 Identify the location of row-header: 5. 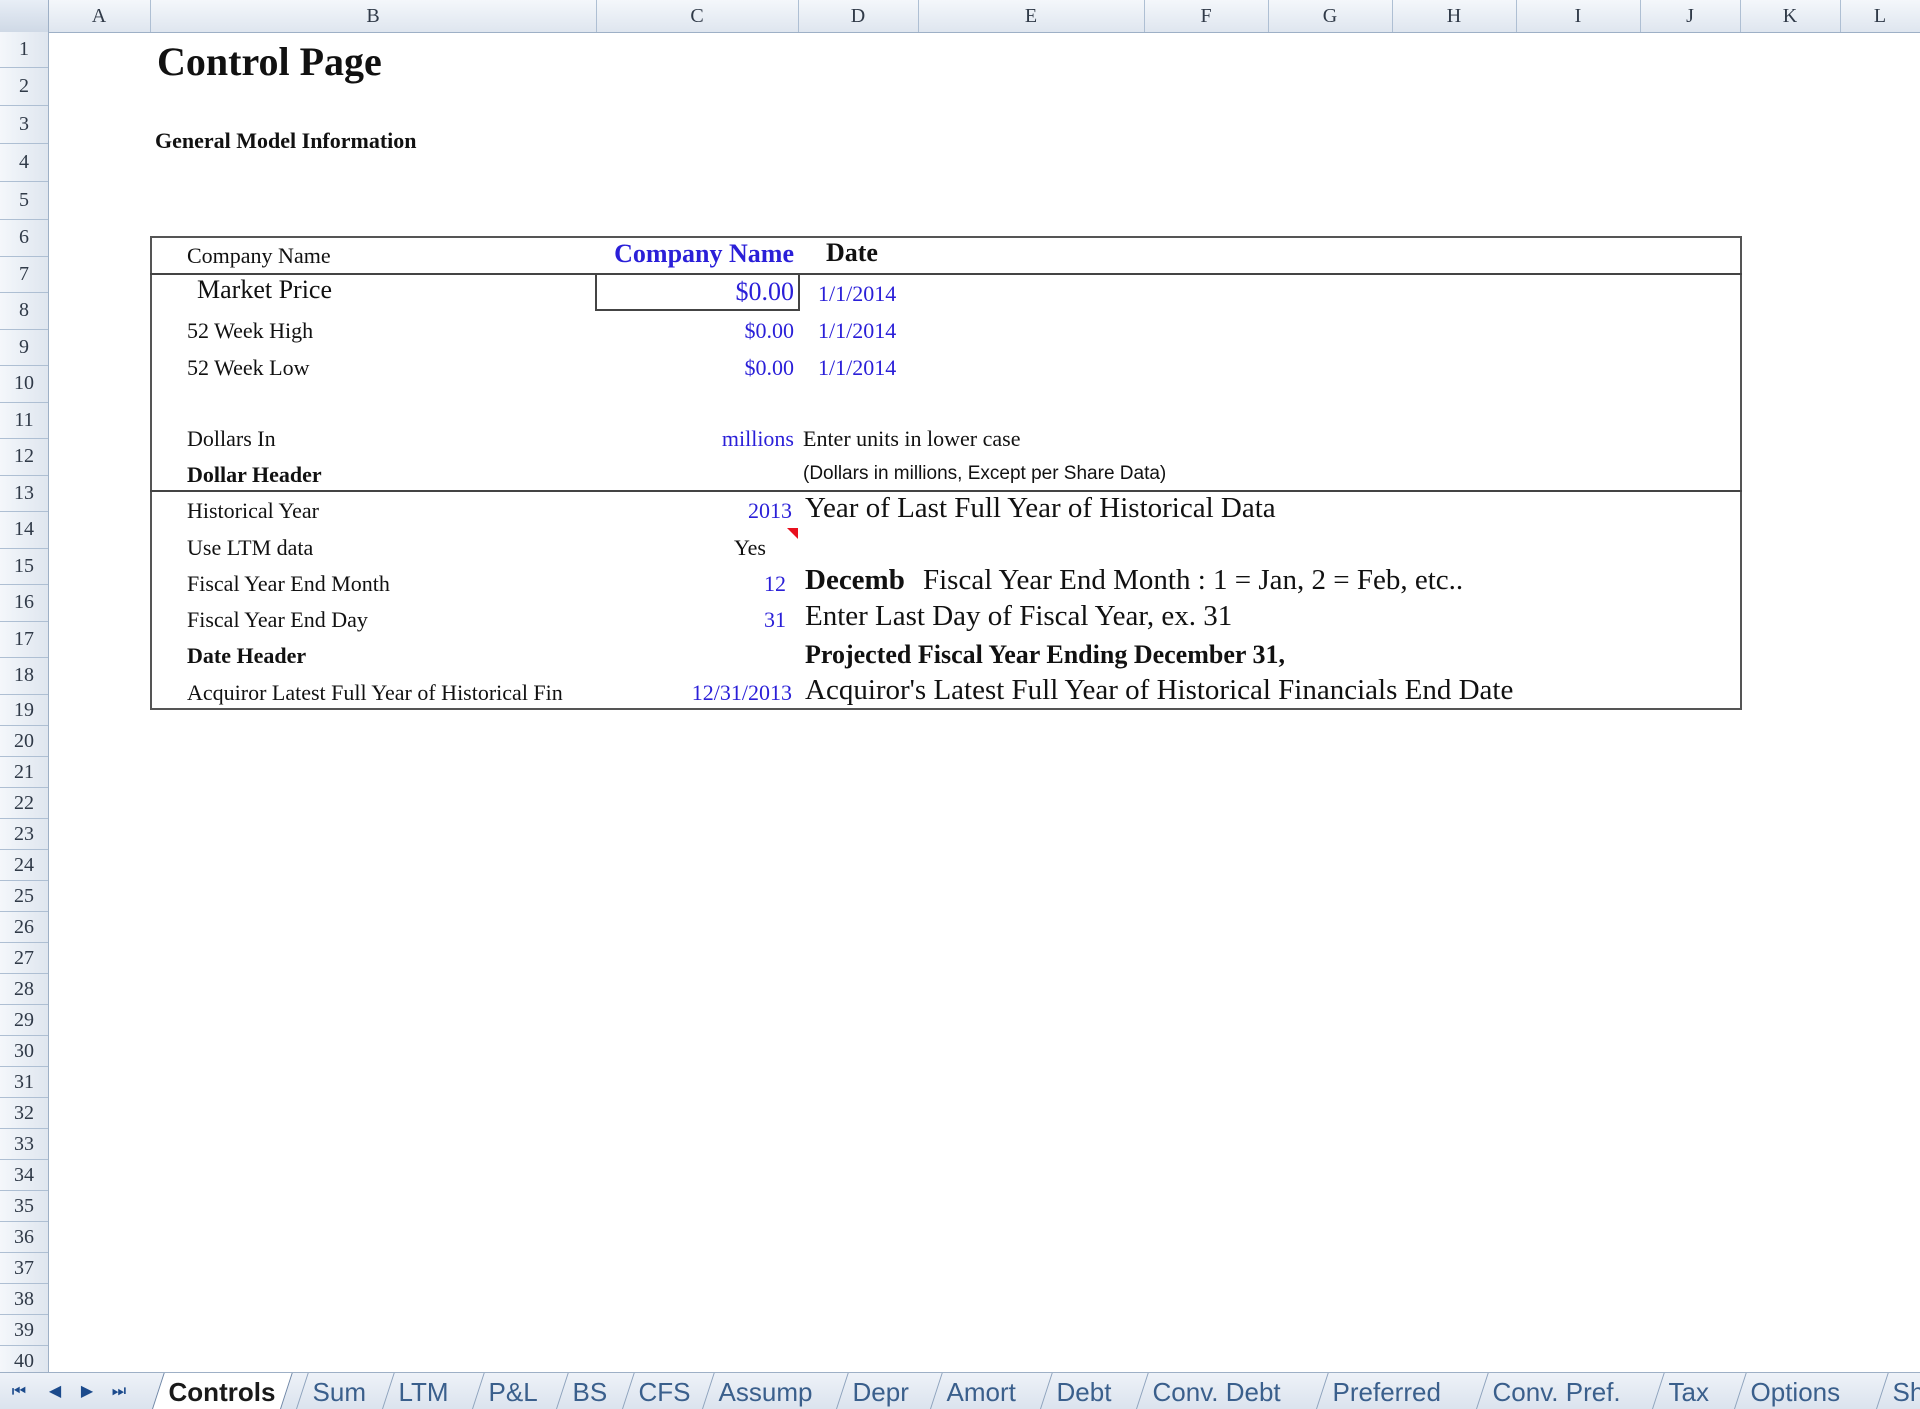
(24, 201).